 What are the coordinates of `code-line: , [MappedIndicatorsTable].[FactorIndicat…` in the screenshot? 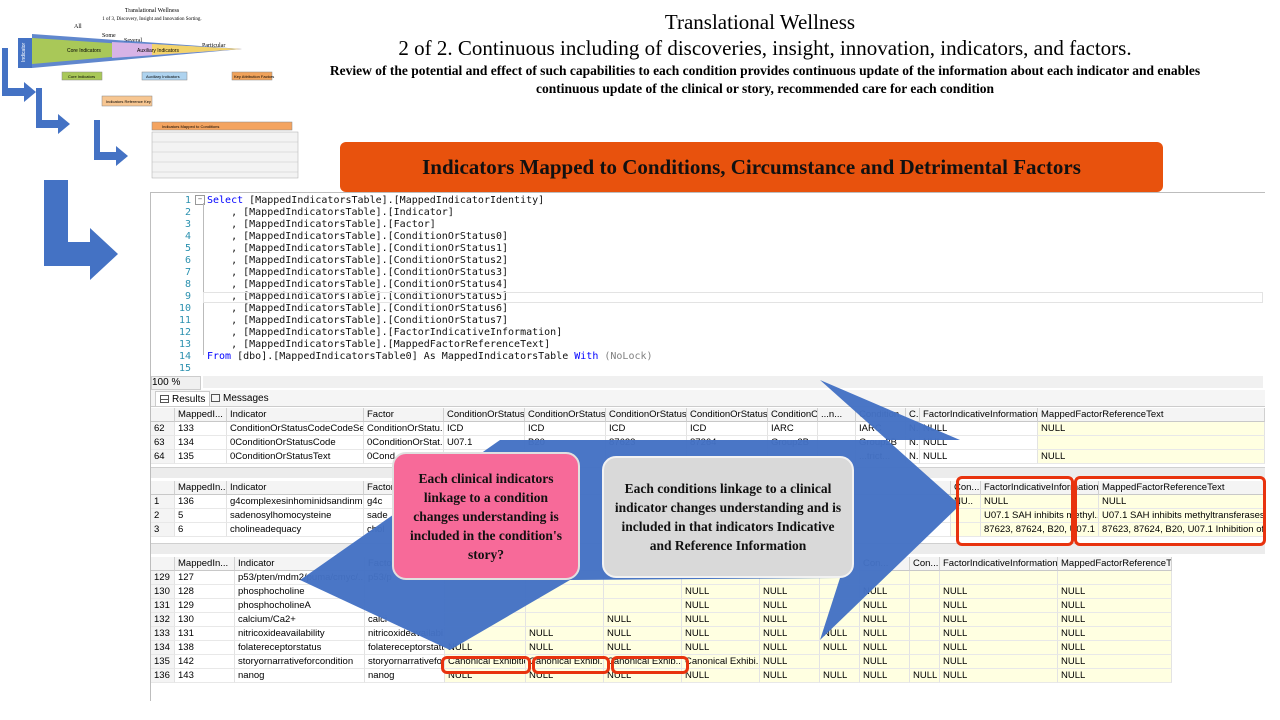 It's located at (384, 332).